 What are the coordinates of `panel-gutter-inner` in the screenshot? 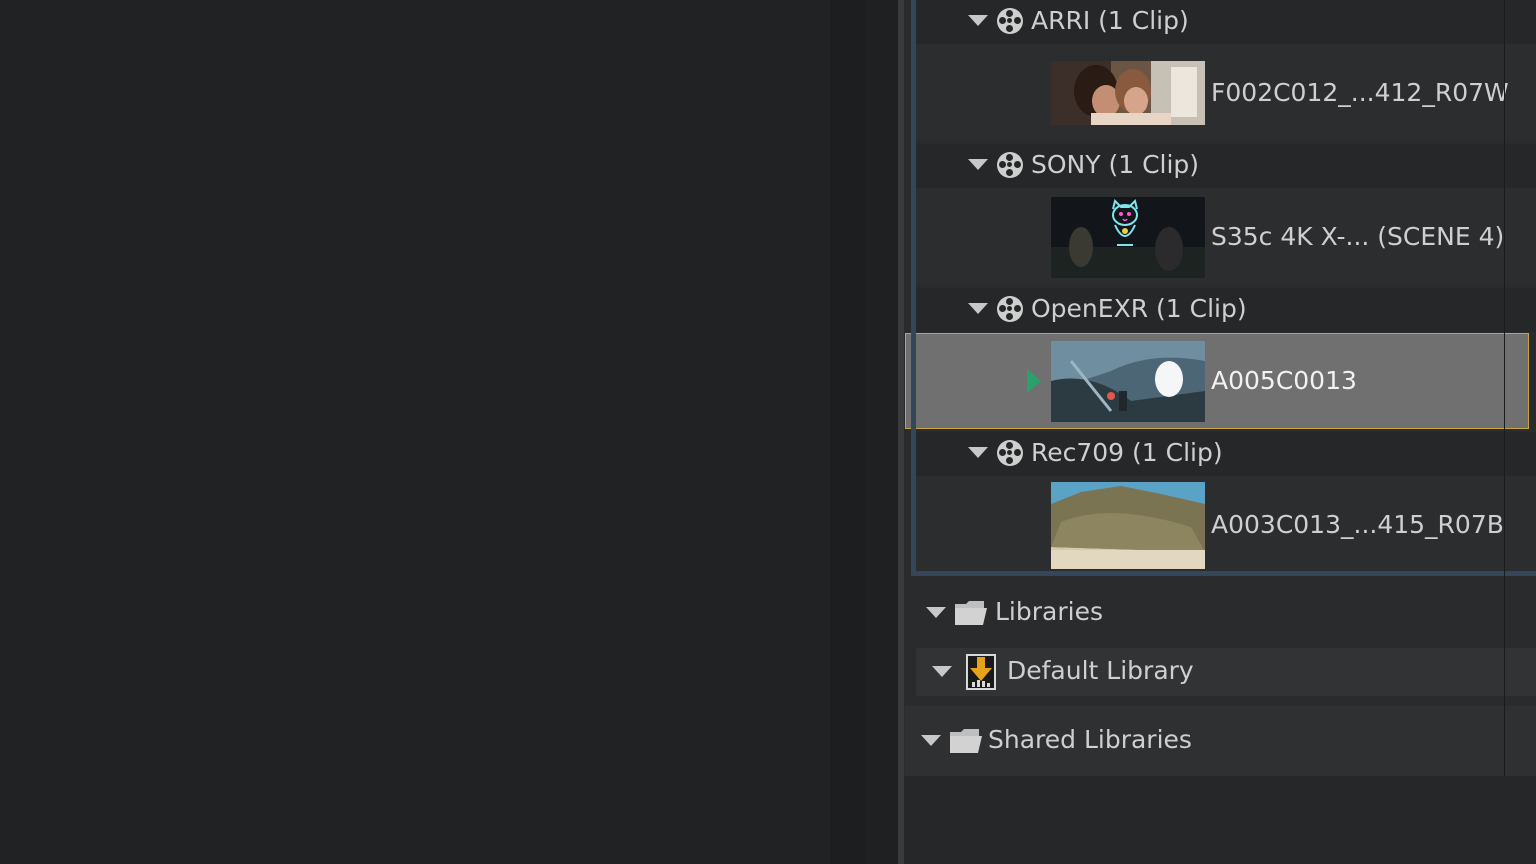 It's located at (882, 432).